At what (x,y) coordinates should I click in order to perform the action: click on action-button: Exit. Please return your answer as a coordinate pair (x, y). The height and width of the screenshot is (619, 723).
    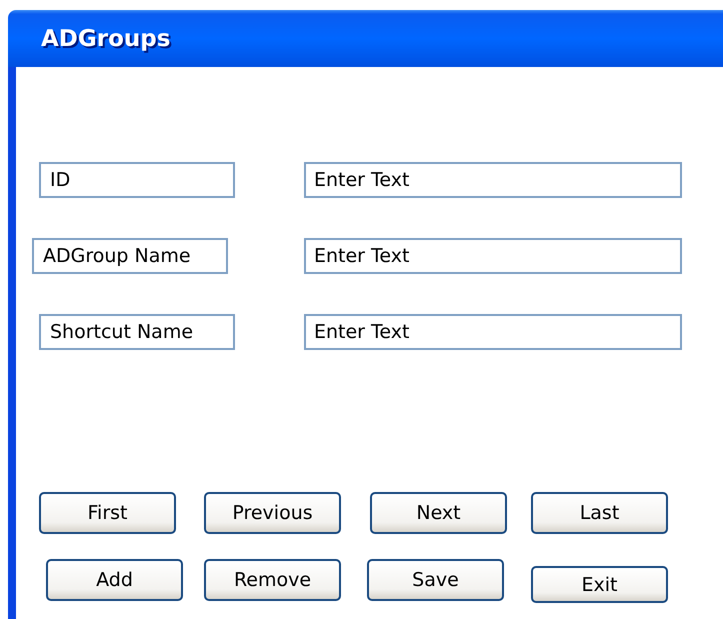
    Looking at the image, I should click on (599, 584).